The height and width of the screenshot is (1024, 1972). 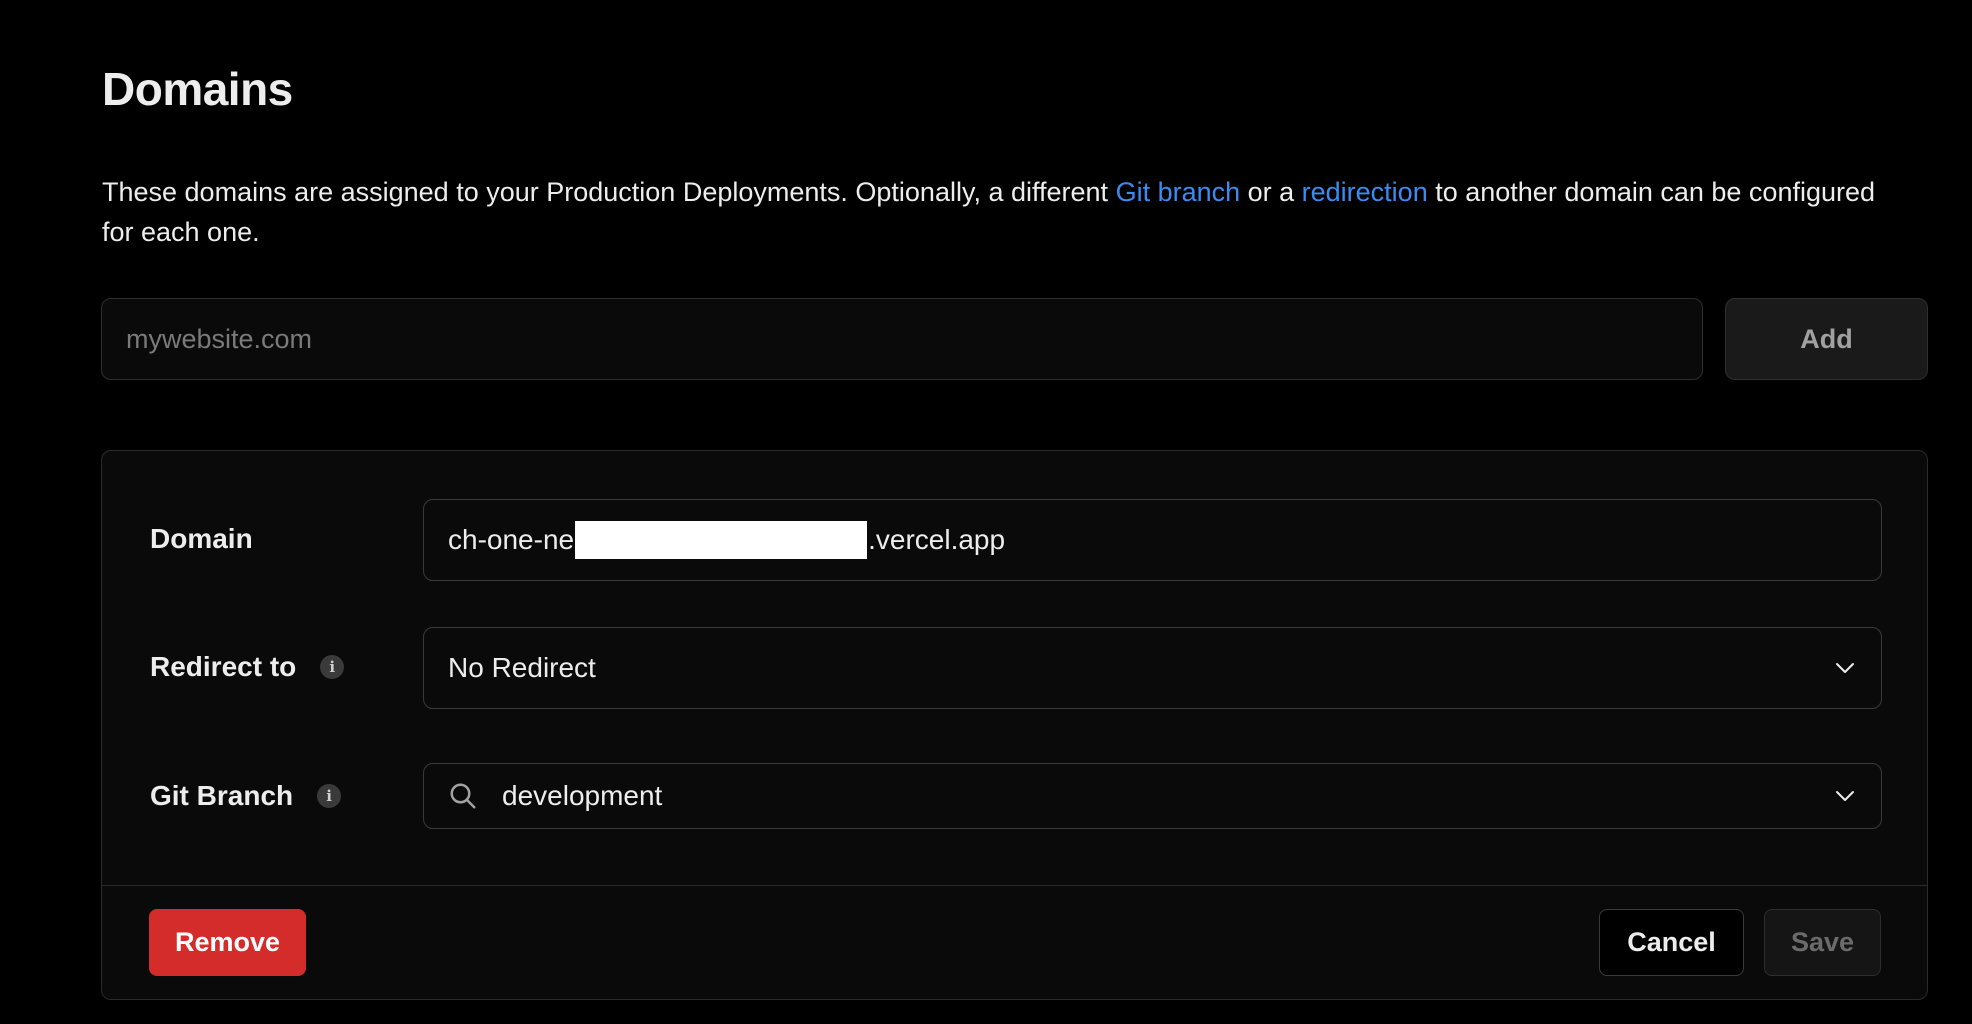 I want to click on page-title: Domains, so click(x=197, y=89).